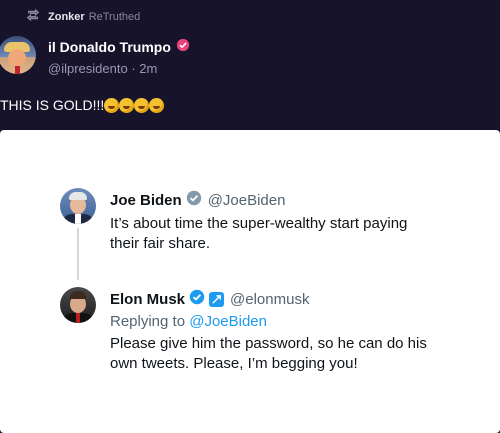  What do you see at coordinates (78, 206) in the screenshot?
I see `biden-avatar` at bounding box center [78, 206].